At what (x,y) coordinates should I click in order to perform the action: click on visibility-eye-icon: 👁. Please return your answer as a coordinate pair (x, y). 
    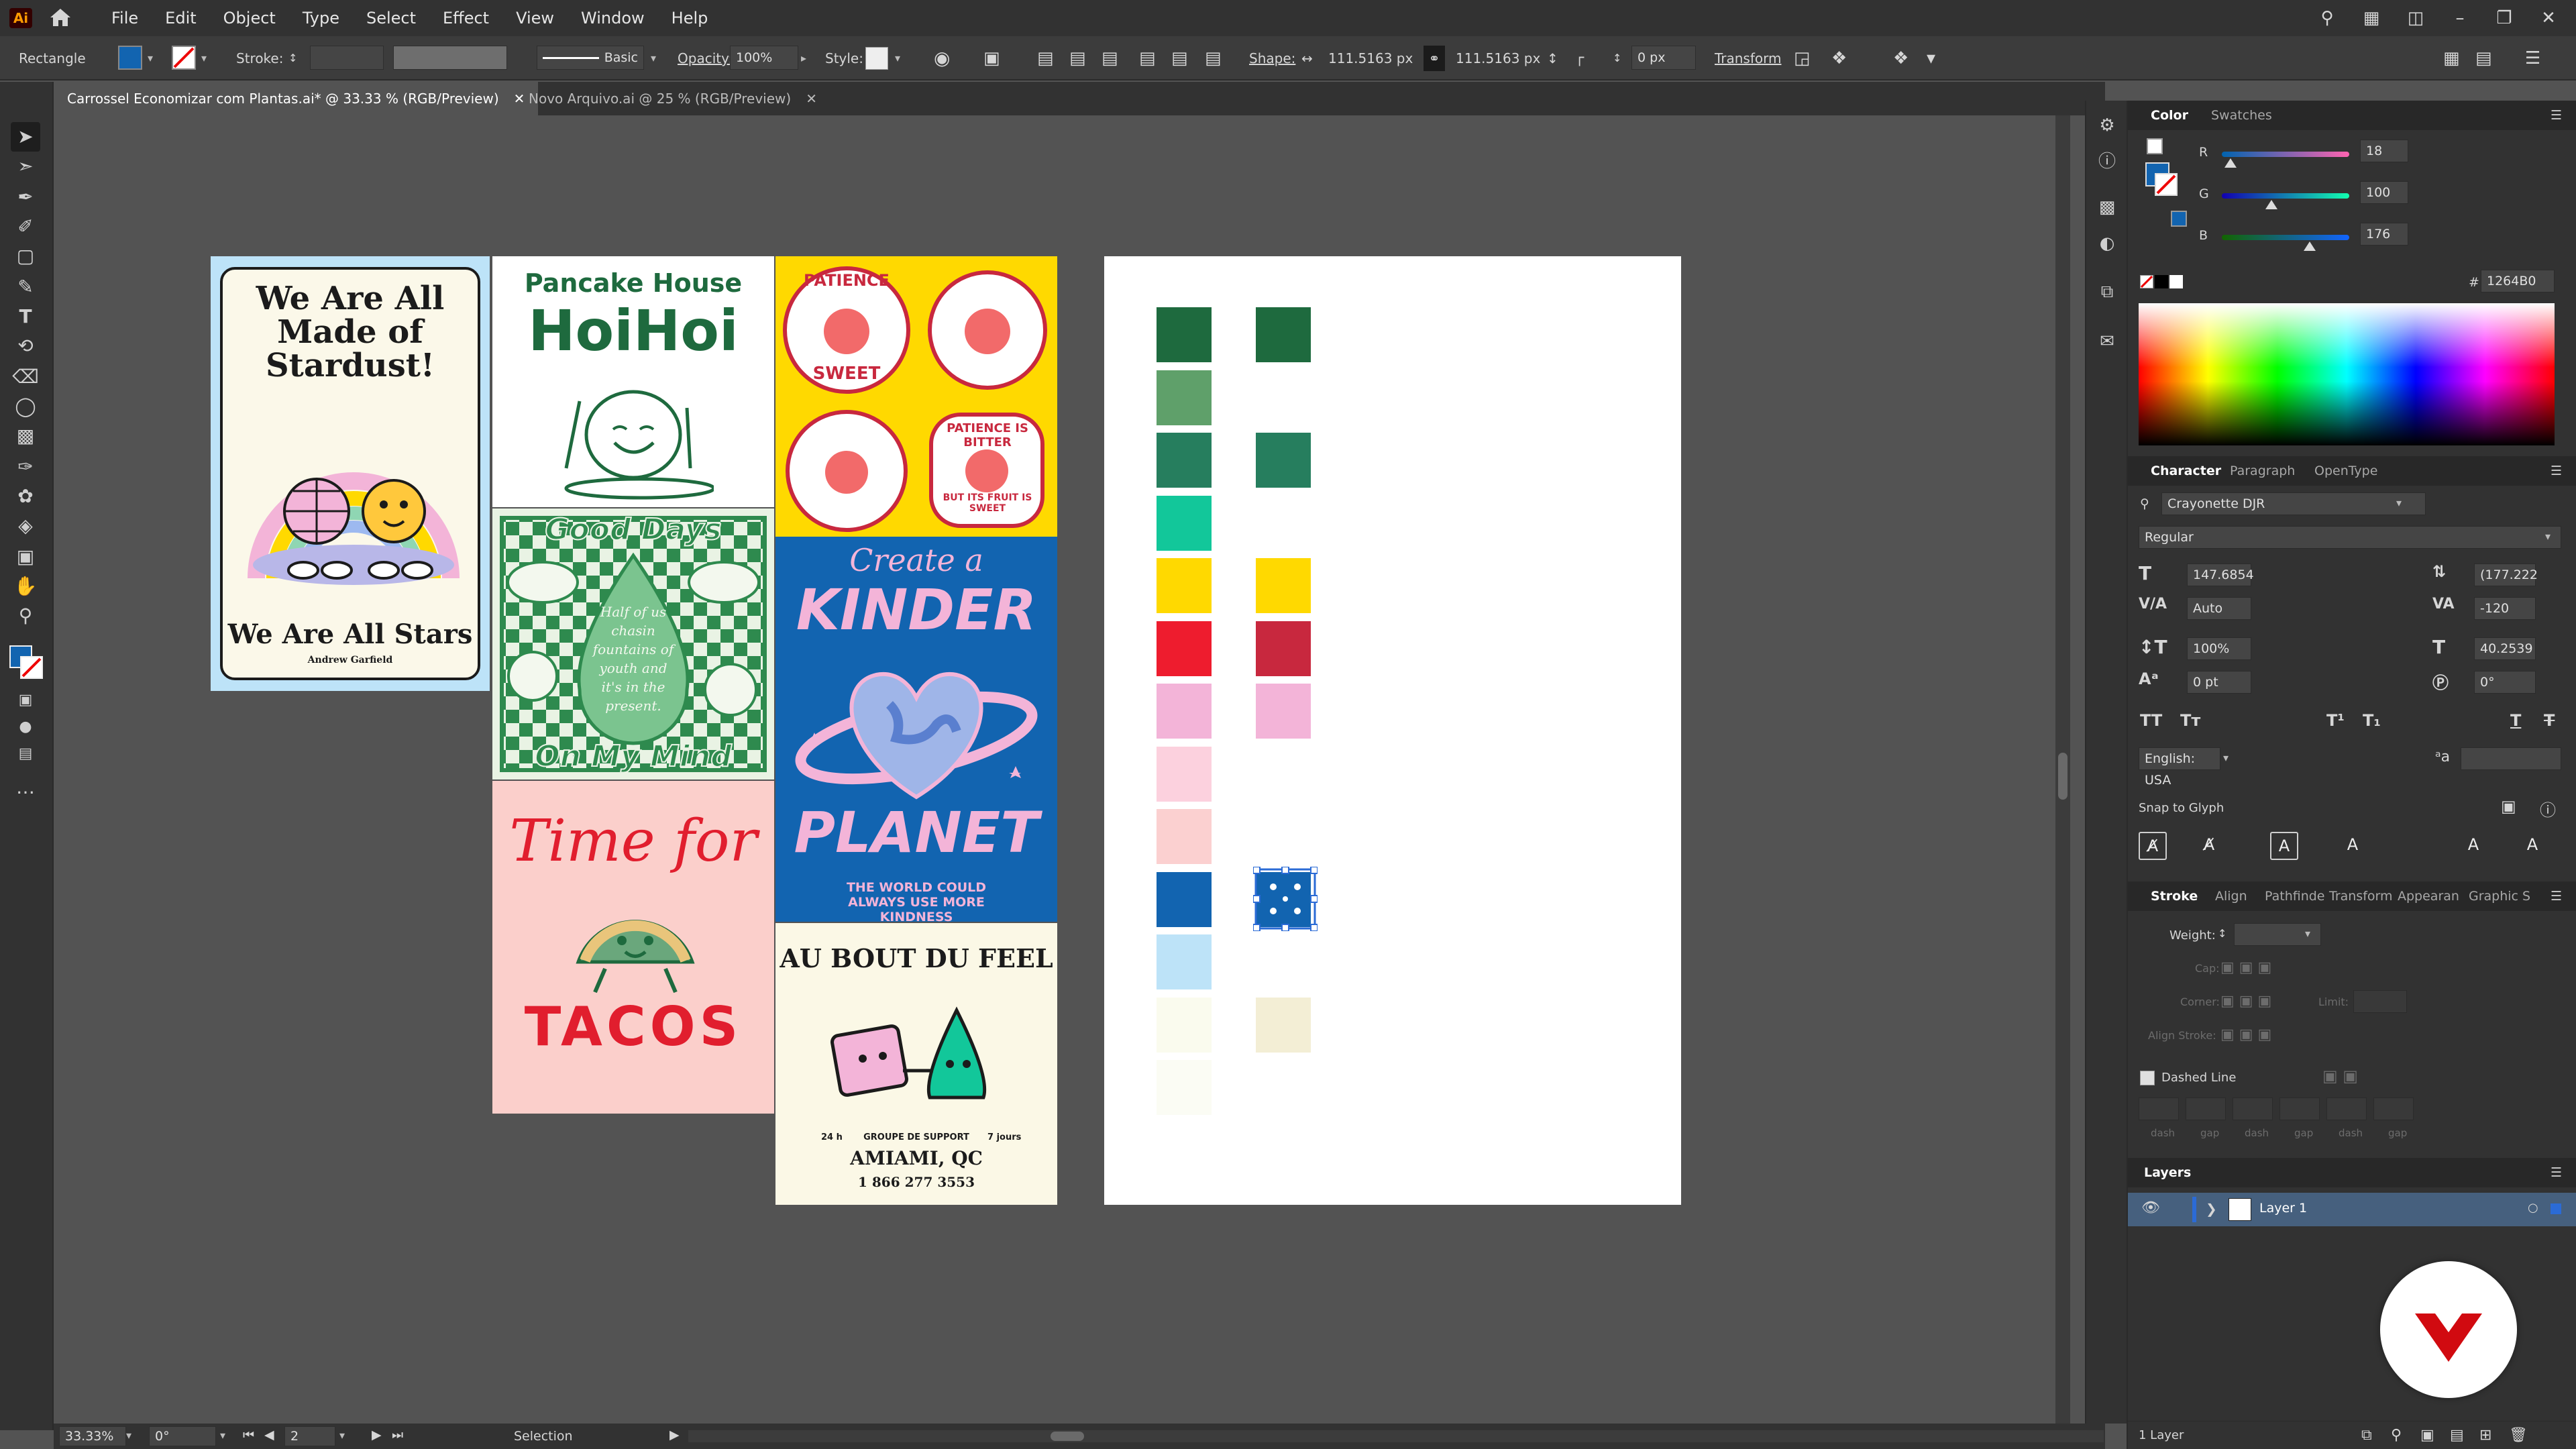
    Looking at the image, I should click on (2150, 1207).